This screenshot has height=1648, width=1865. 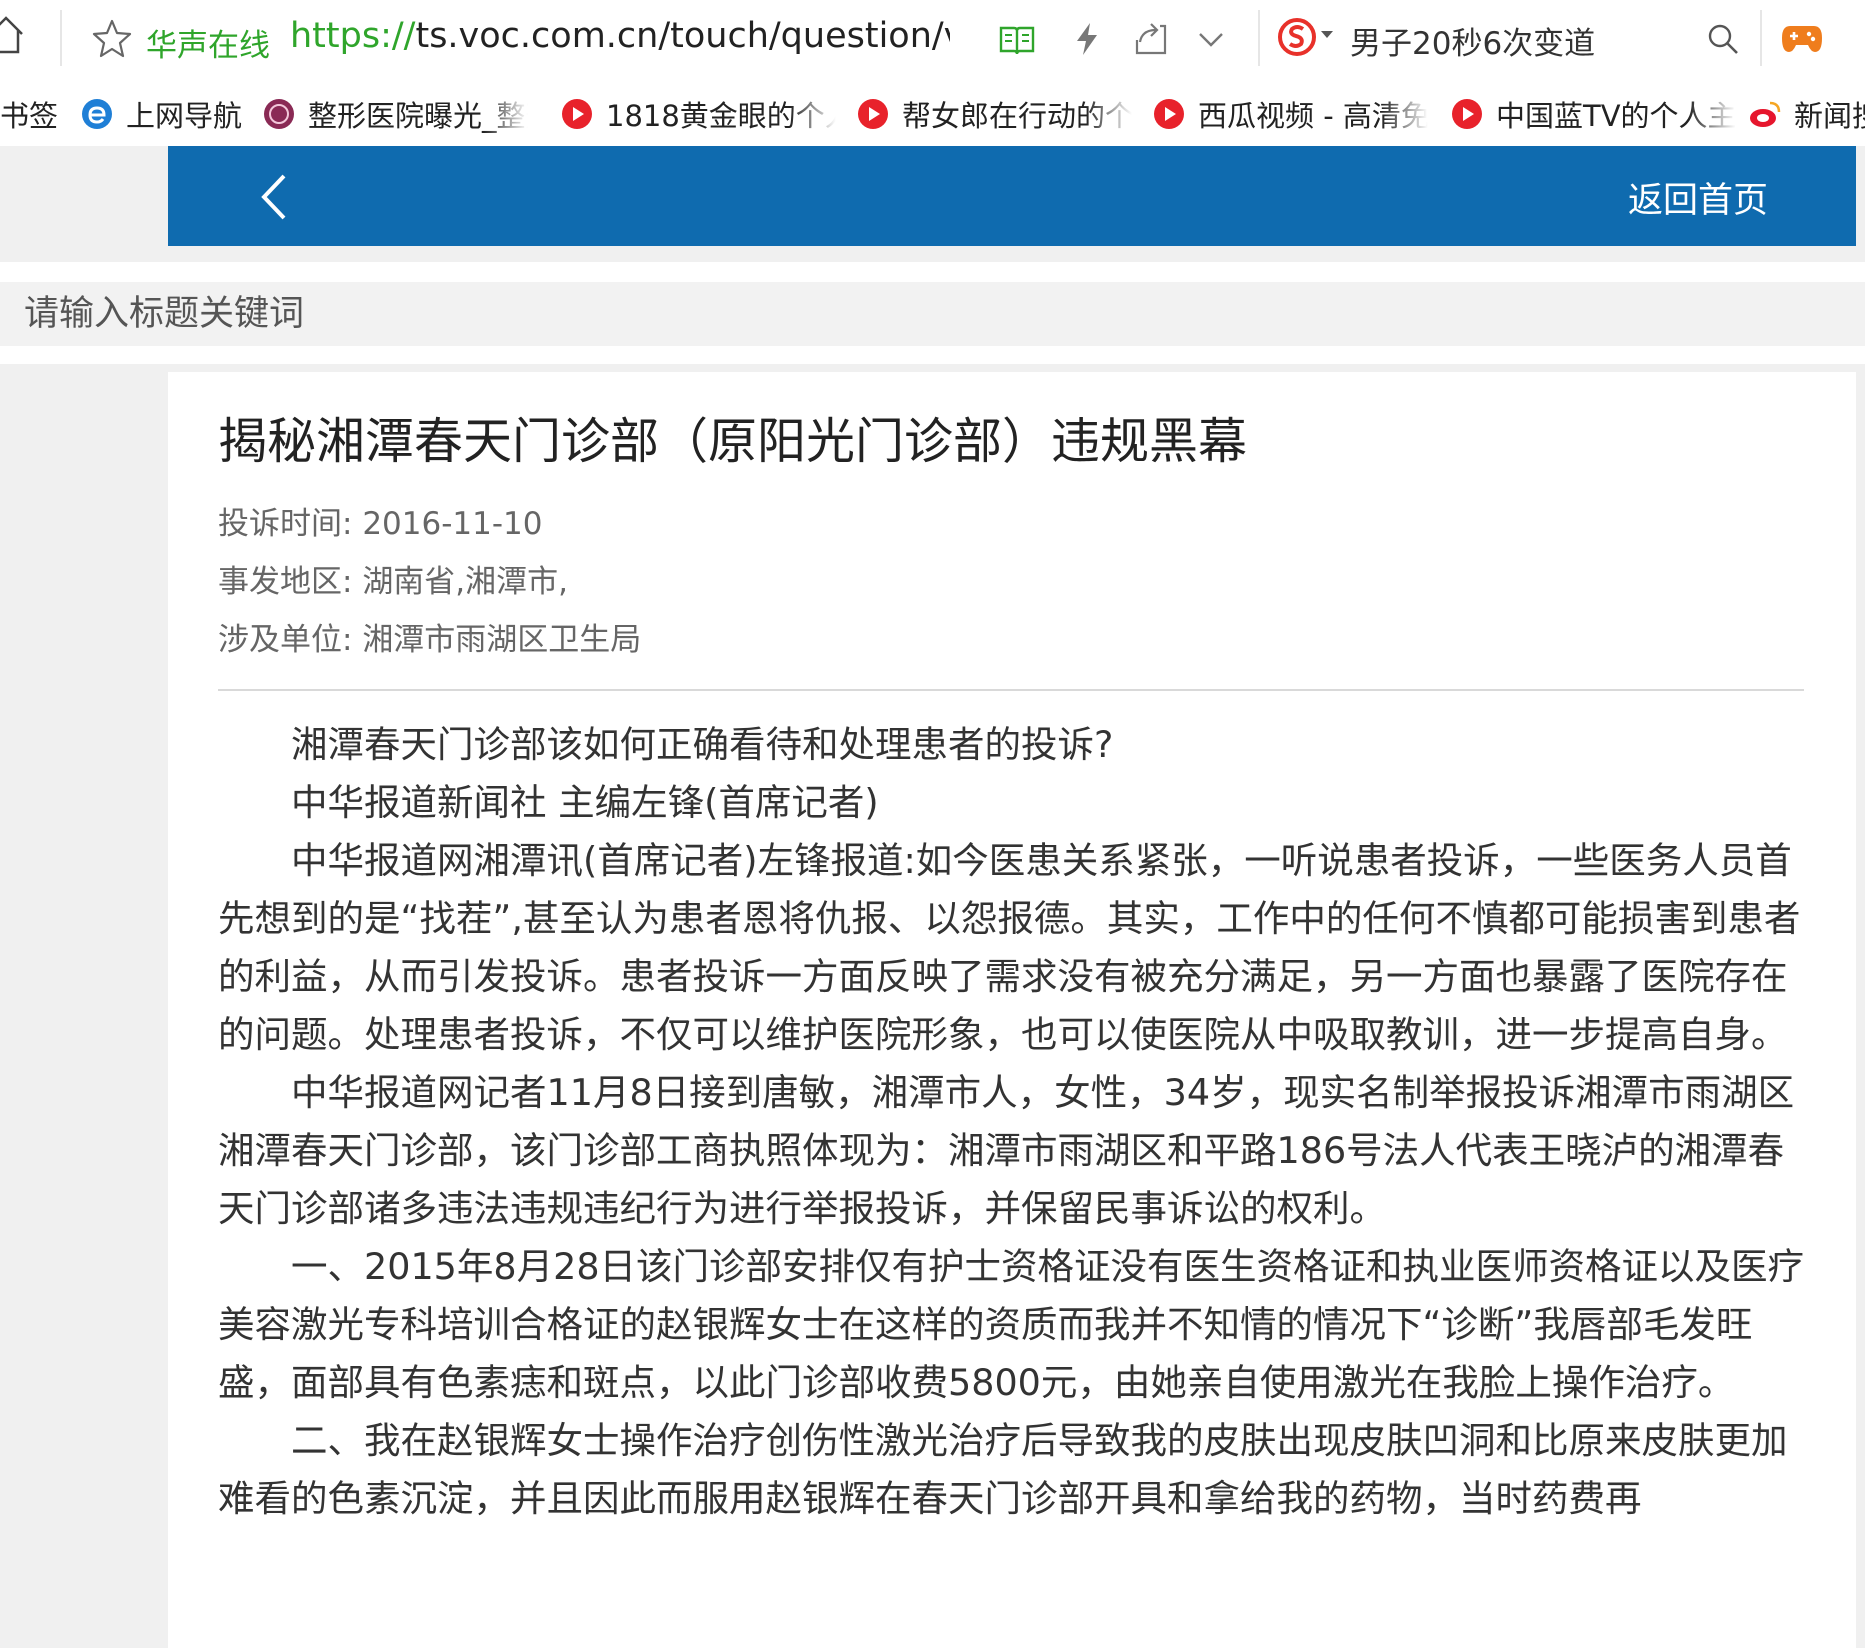 I want to click on incident-area-value: 湖南省,湘潭市,, so click(x=465, y=582).